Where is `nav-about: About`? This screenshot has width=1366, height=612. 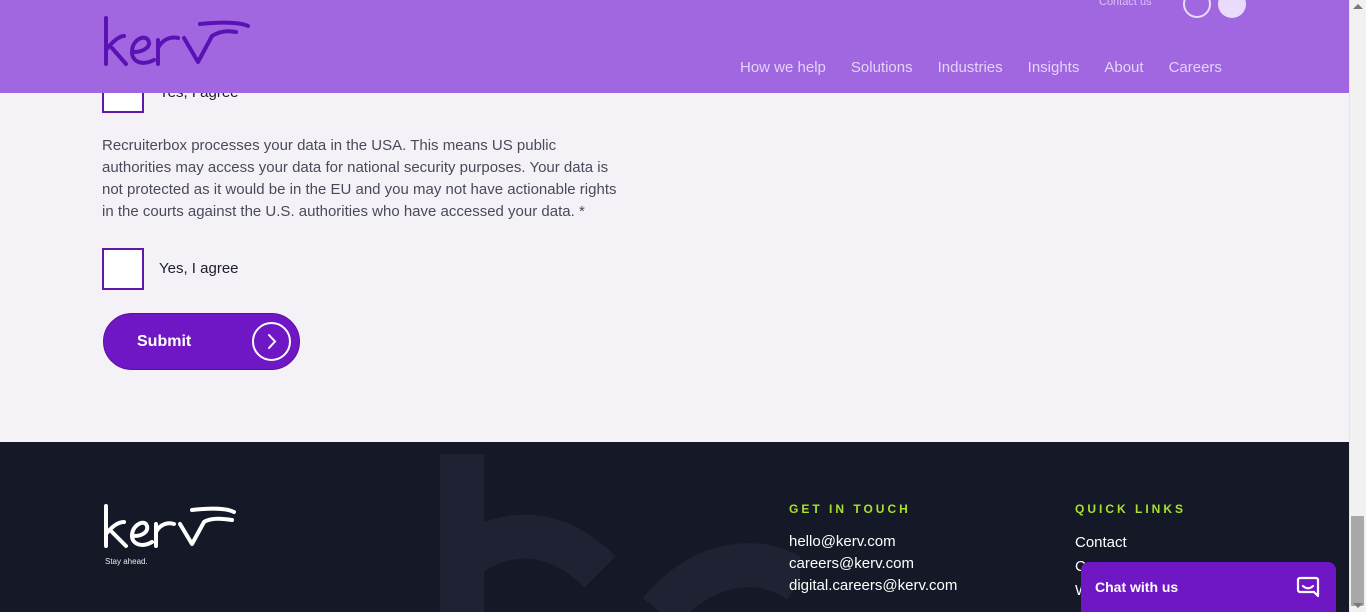 nav-about: About is located at coordinates (1123, 67).